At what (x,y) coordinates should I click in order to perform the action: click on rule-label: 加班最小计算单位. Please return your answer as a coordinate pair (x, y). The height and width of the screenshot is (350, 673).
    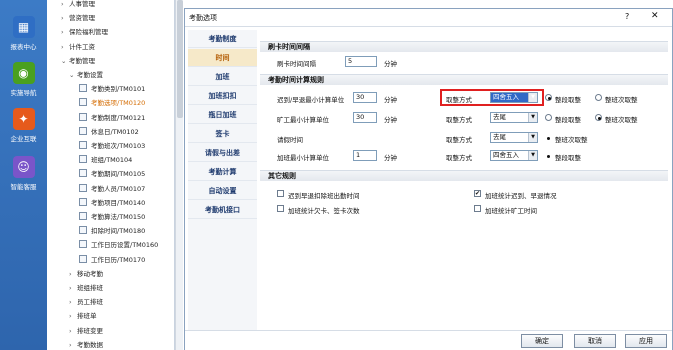
    Looking at the image, I should click on (303, 158).